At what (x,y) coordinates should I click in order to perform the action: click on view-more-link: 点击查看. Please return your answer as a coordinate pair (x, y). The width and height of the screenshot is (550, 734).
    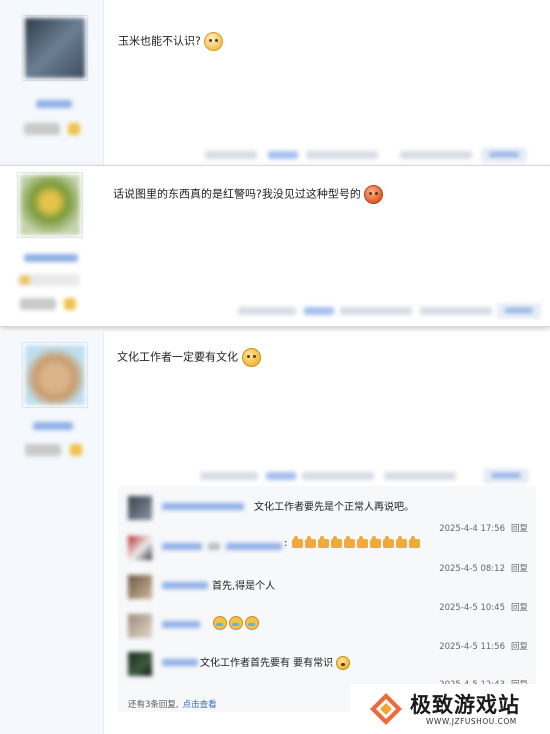
    Looking at the image, I should click on (200, 705).